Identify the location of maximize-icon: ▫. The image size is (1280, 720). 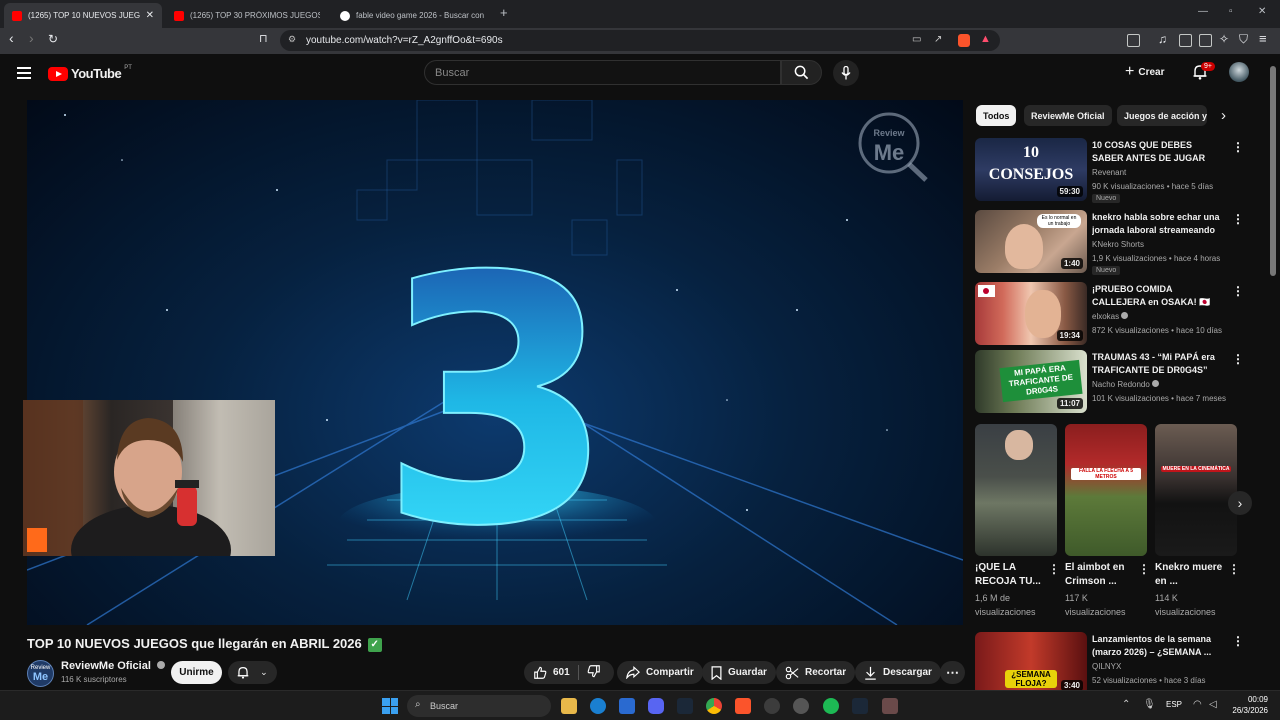
(1231, 11).